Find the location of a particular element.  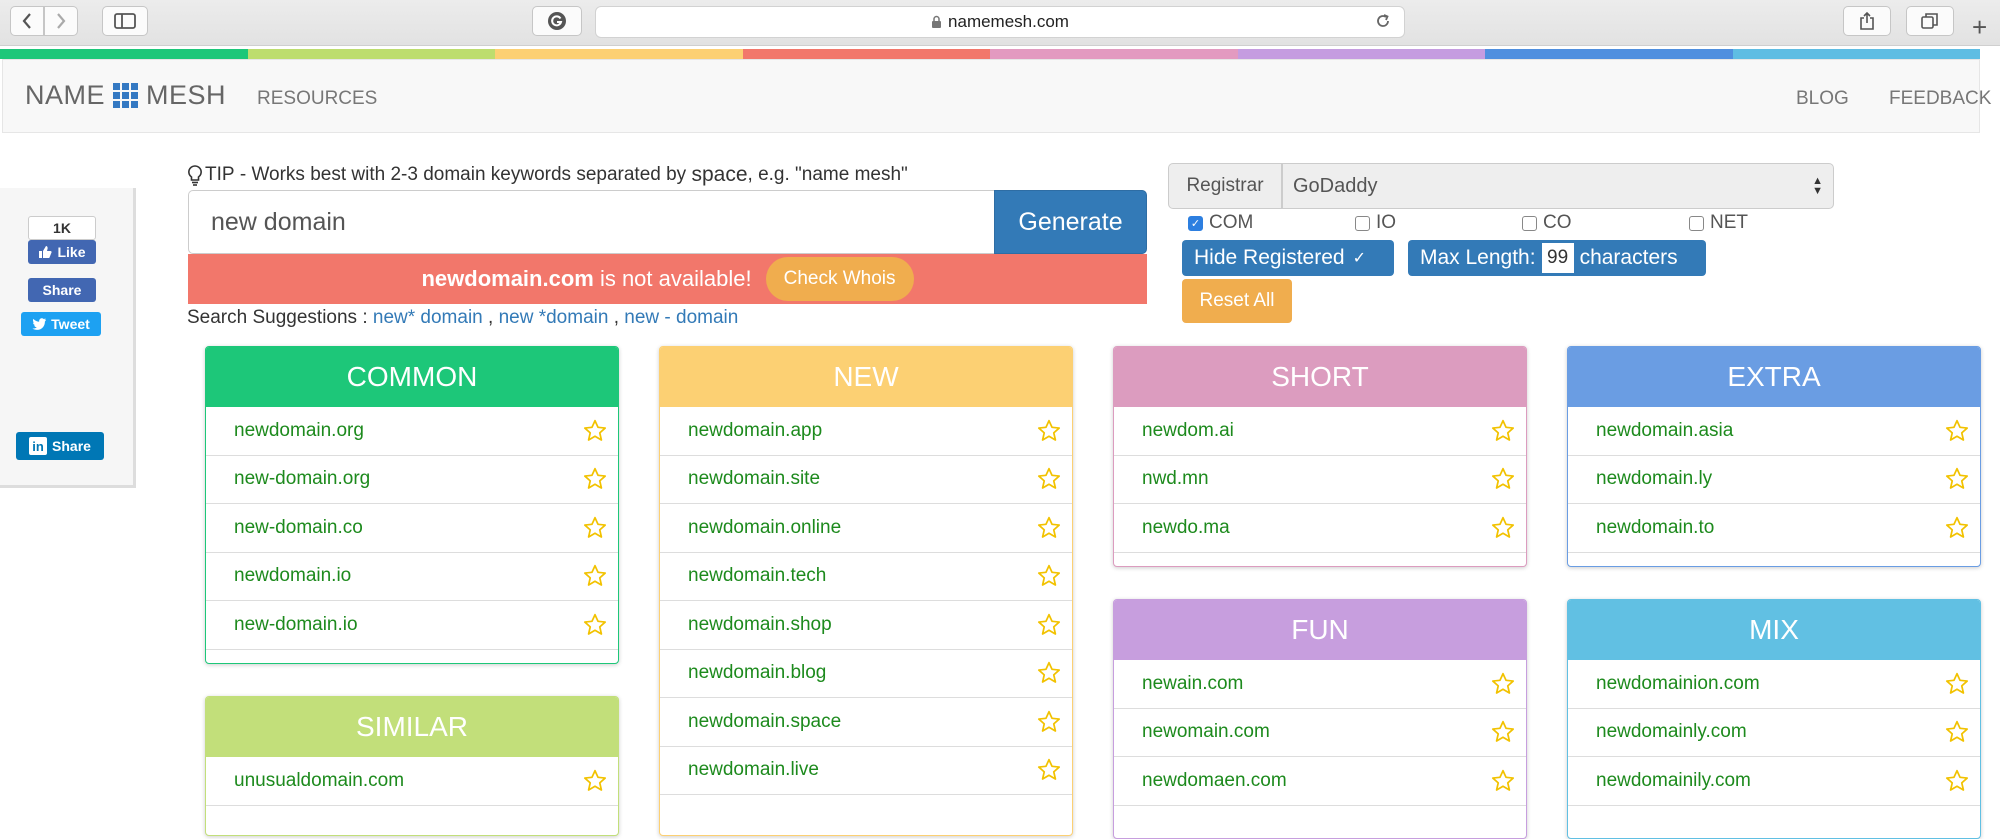

nav-resources: RESOURCES is located at coordinates (317, 99).